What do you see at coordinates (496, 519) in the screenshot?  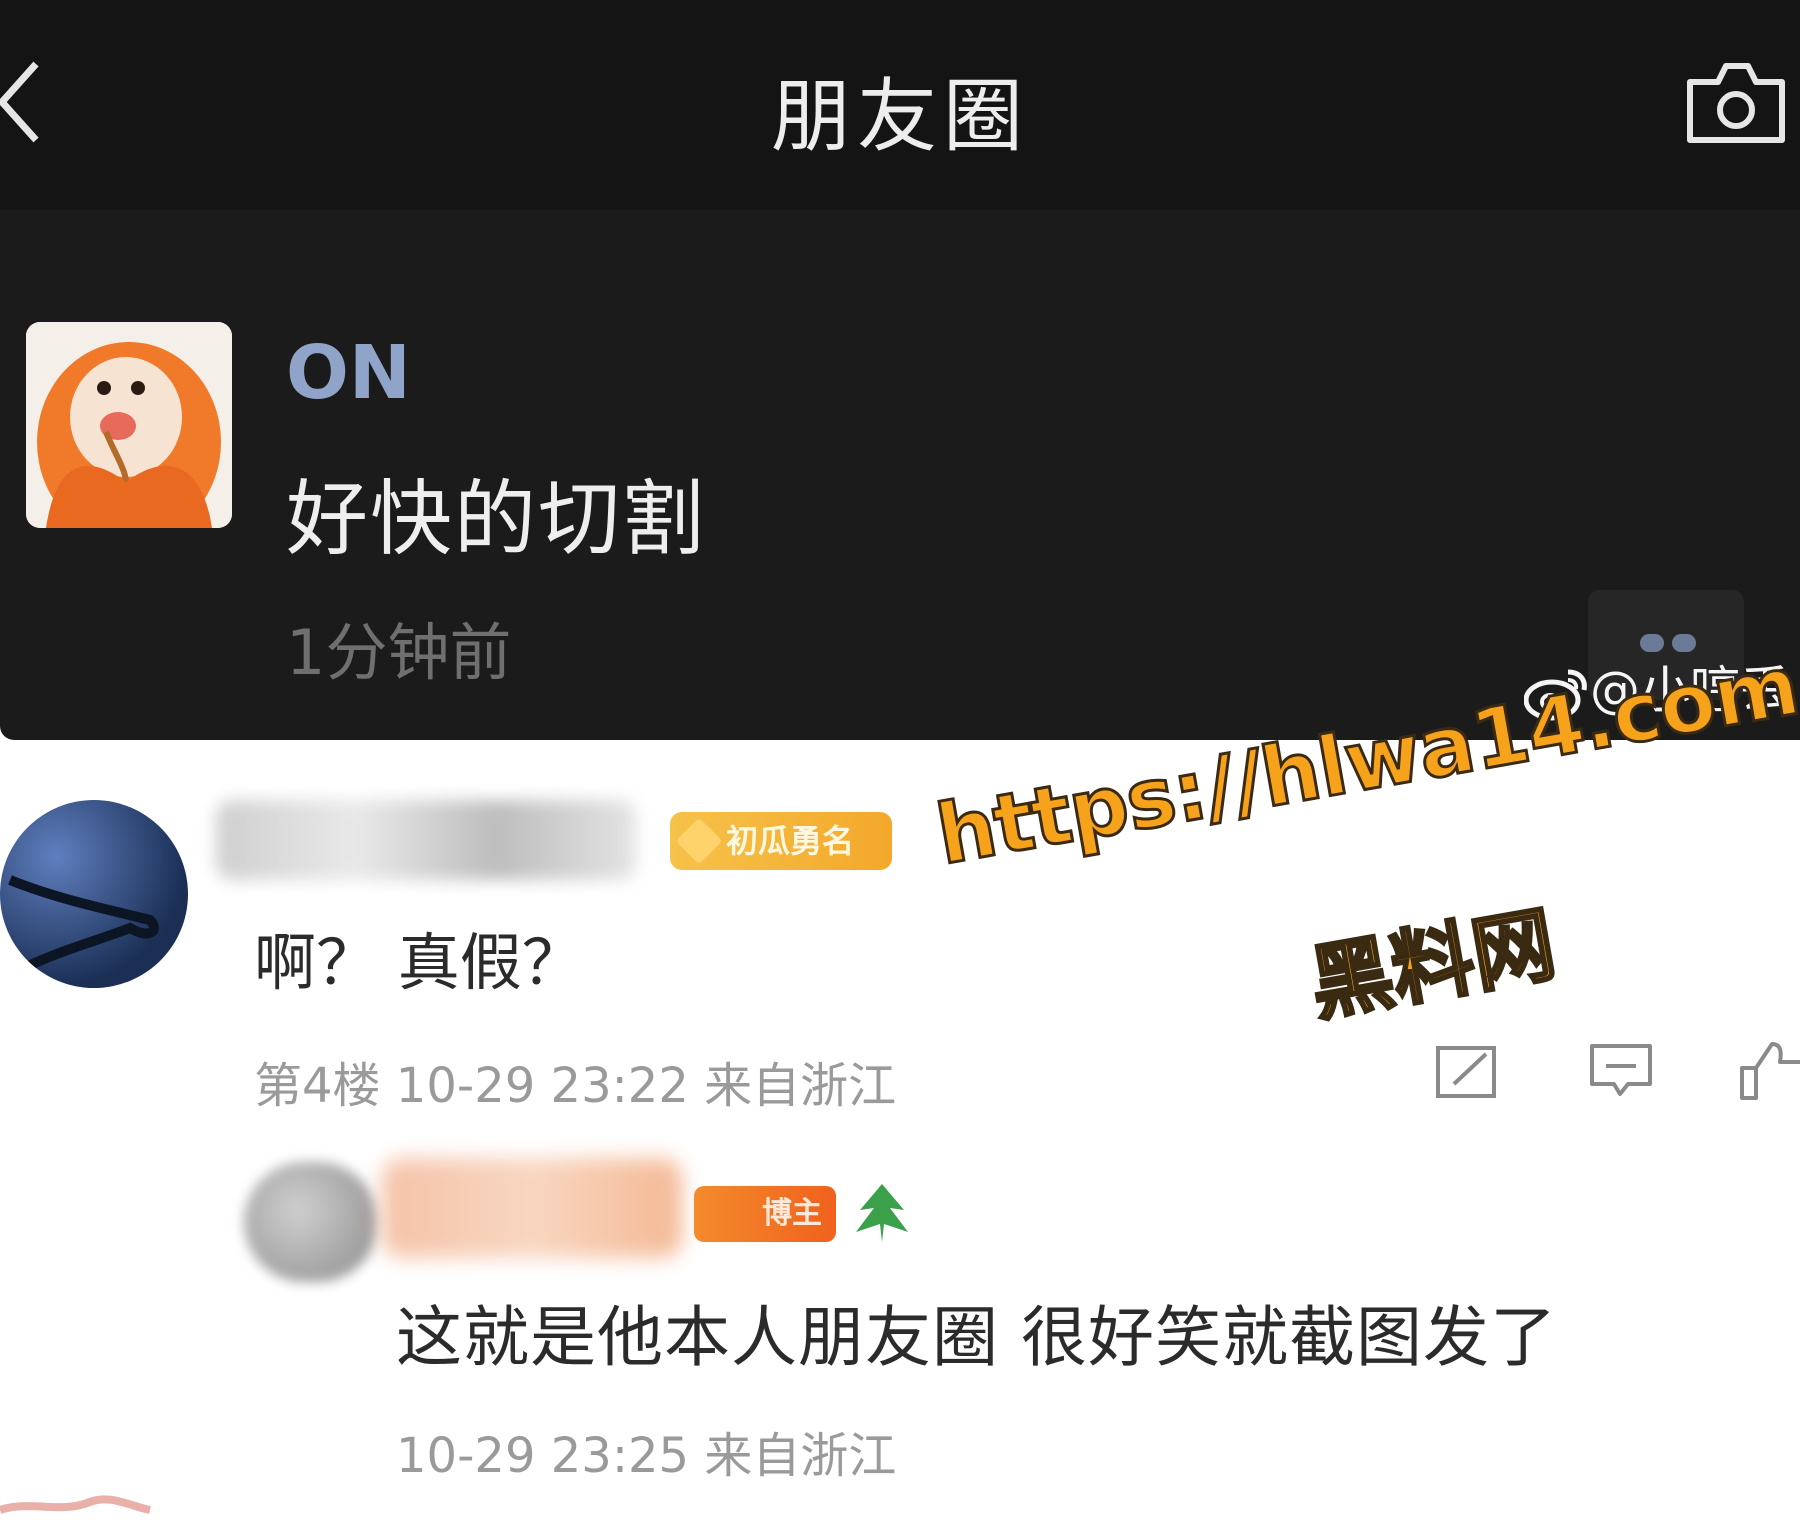 I see `moment-text: 好快的切割` at bounding box center [496, 519].